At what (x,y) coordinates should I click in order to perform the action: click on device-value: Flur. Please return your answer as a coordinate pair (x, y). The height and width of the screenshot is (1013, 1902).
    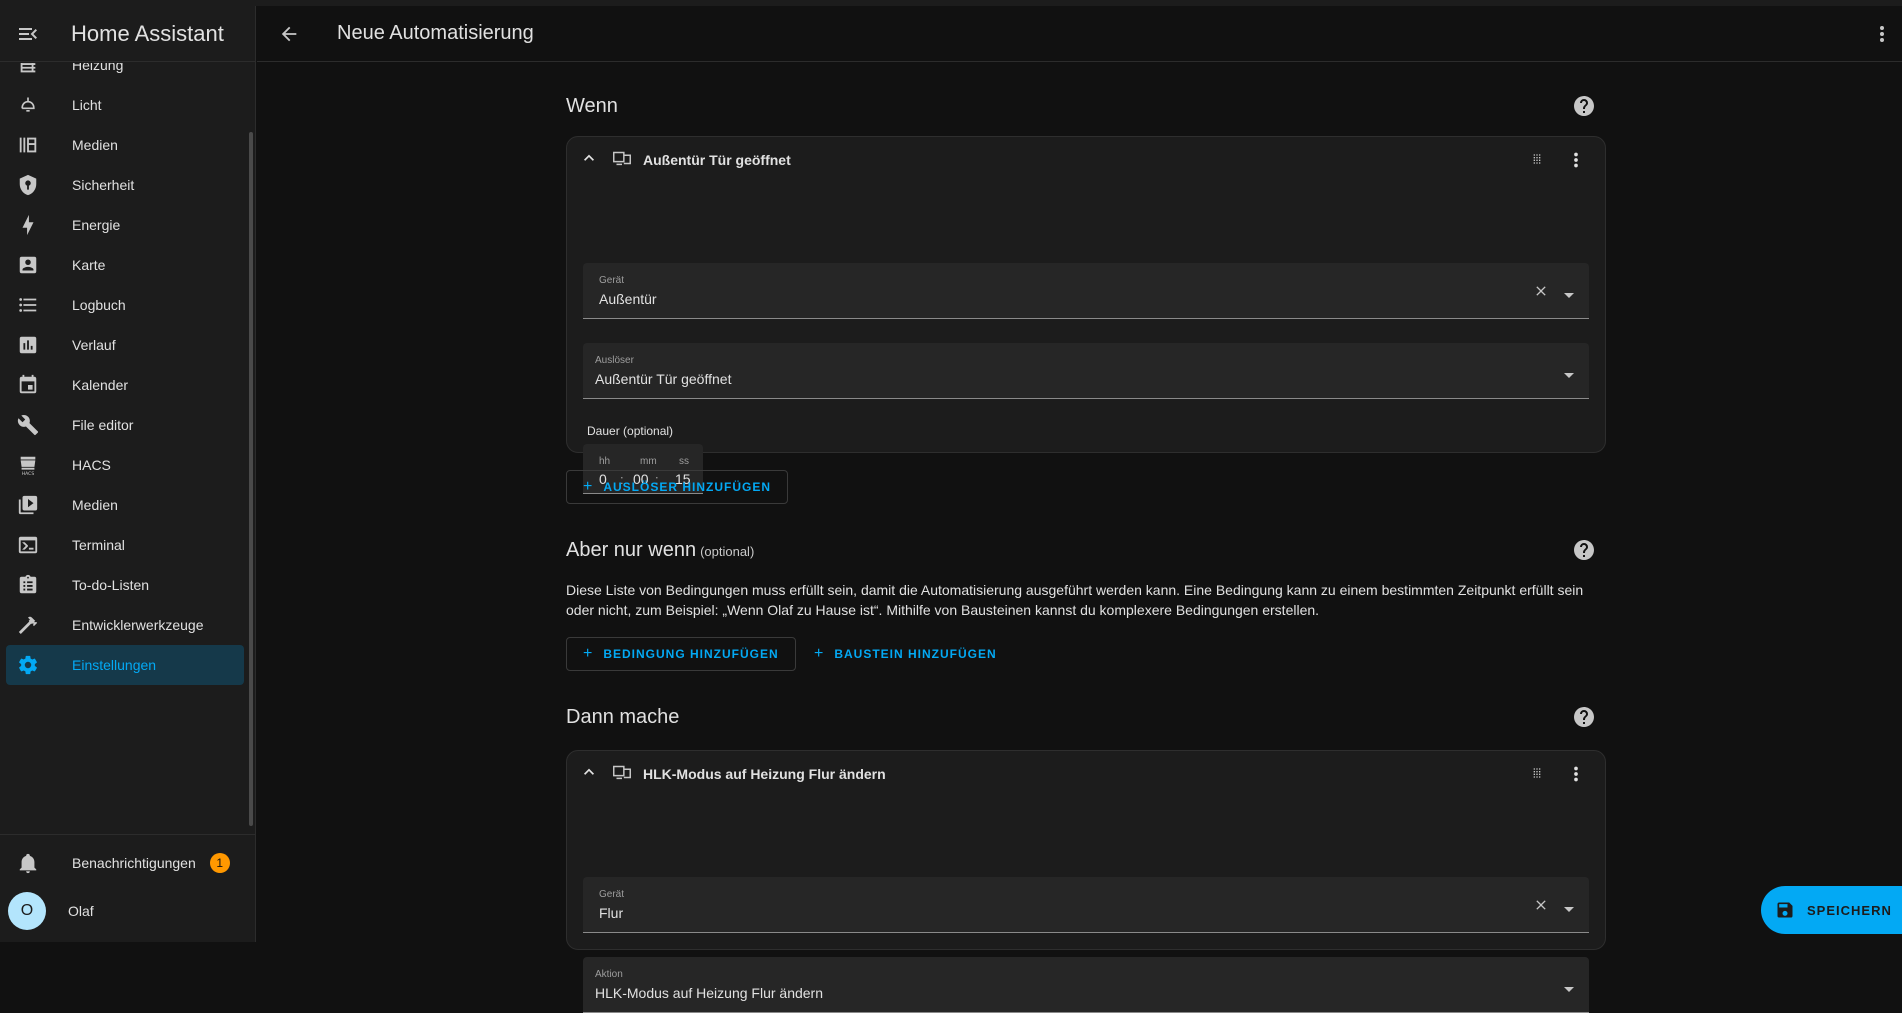
    Looking at the image, I should click on (611, 913).